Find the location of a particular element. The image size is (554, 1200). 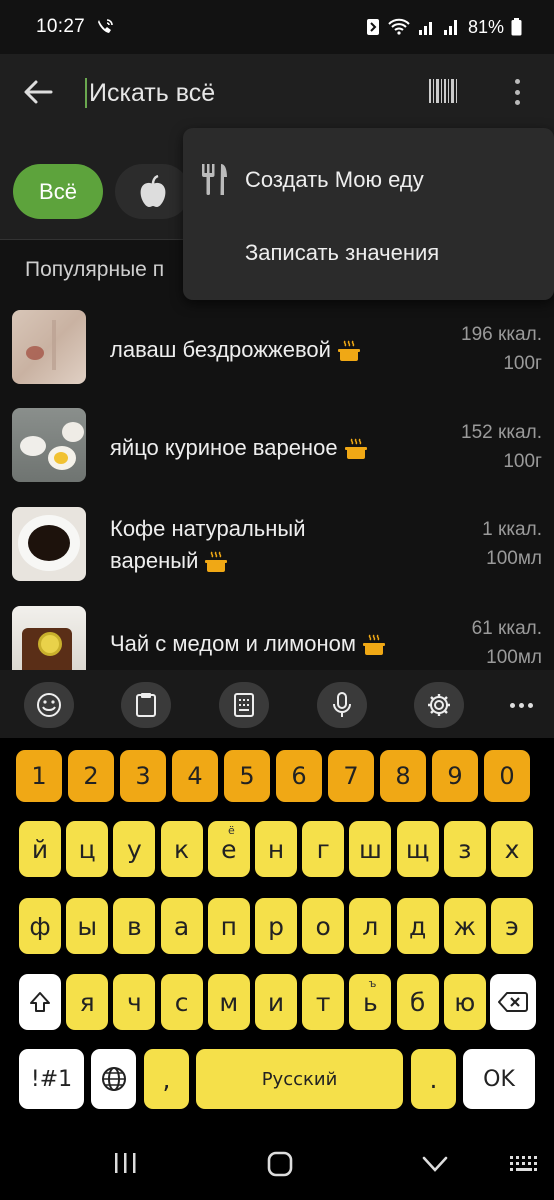

key-label: к is located at coordinates (182, 849).